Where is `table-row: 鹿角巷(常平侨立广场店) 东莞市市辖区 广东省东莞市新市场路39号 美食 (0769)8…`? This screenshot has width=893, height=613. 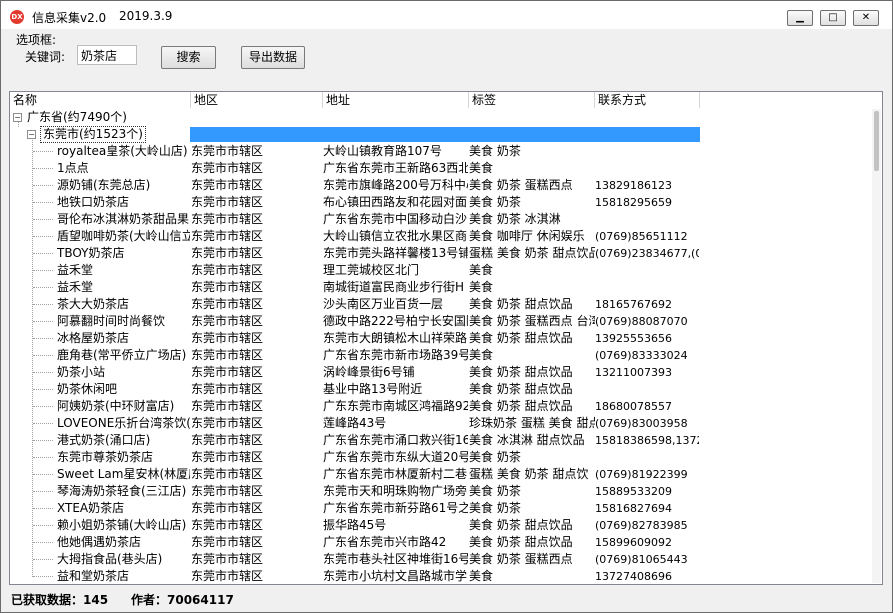
table-row: 鹿角巷(常平侨立广场店) 东莞市市辖区 广东省东莞市新市场路39号 美食 (0769)8… is located at coordinates (355, 355).